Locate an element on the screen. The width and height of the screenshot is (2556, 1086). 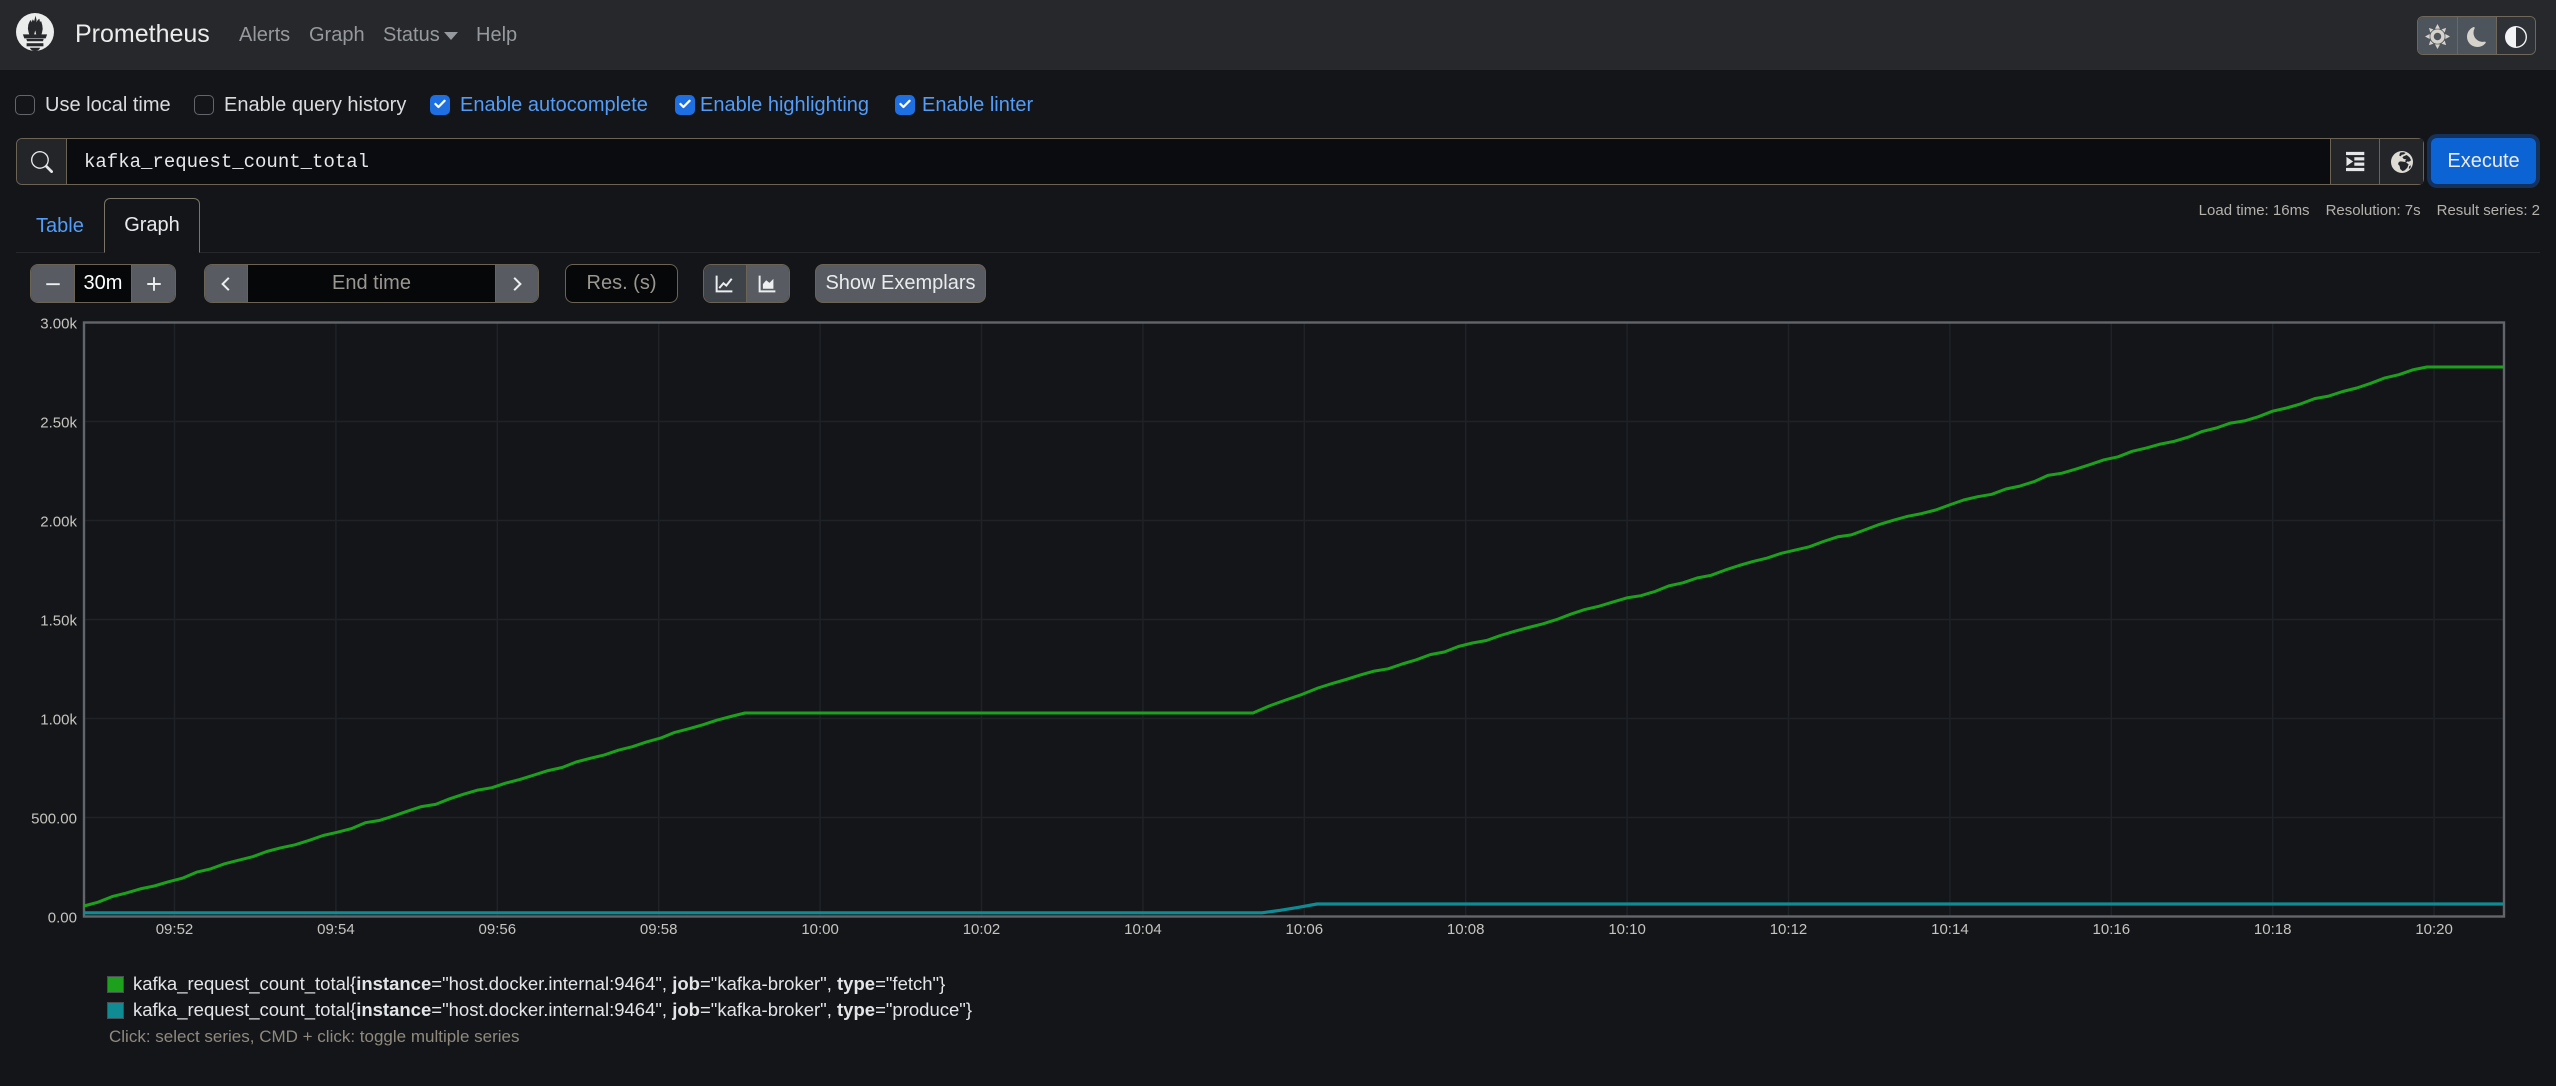
svg-text: 10:16 is located at coordinates (2112, 929).